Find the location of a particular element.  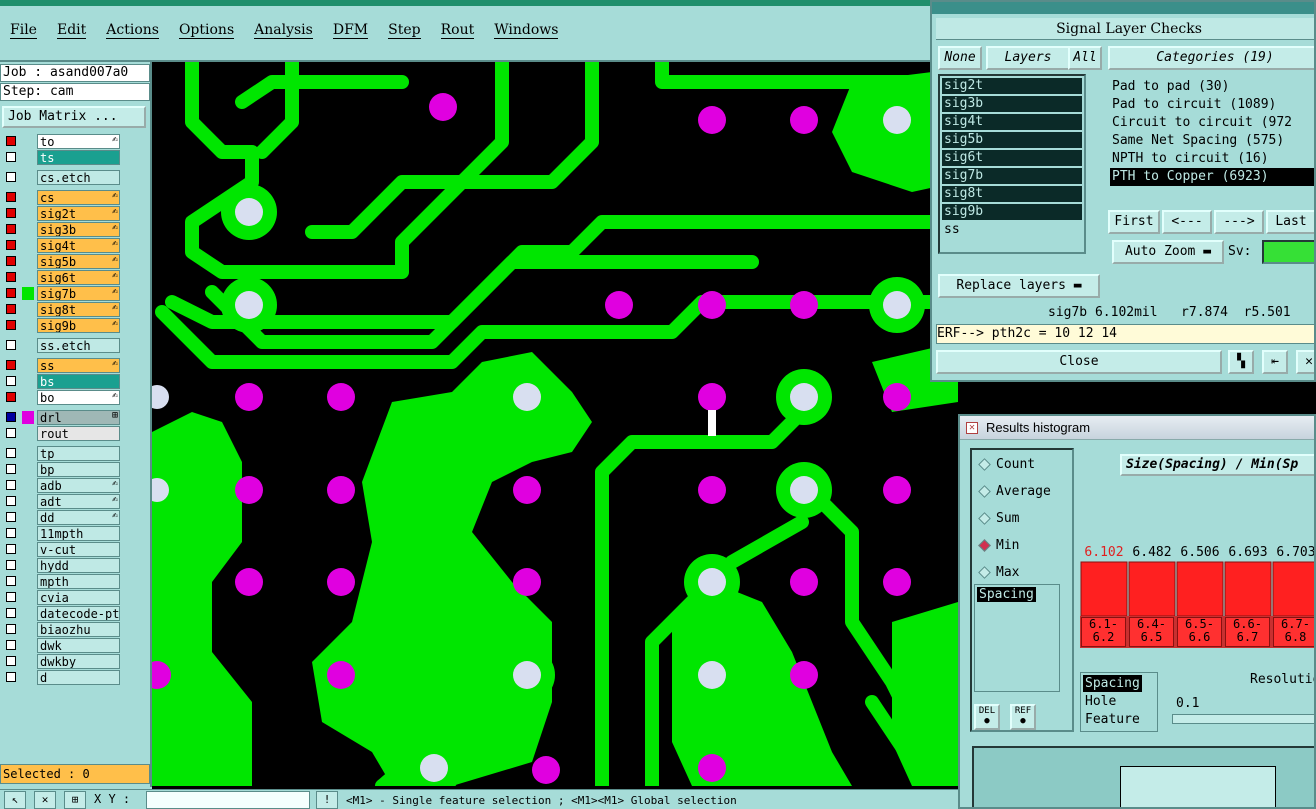

layer-row-dwkby: dwkby is located at coordinates (62, 661).